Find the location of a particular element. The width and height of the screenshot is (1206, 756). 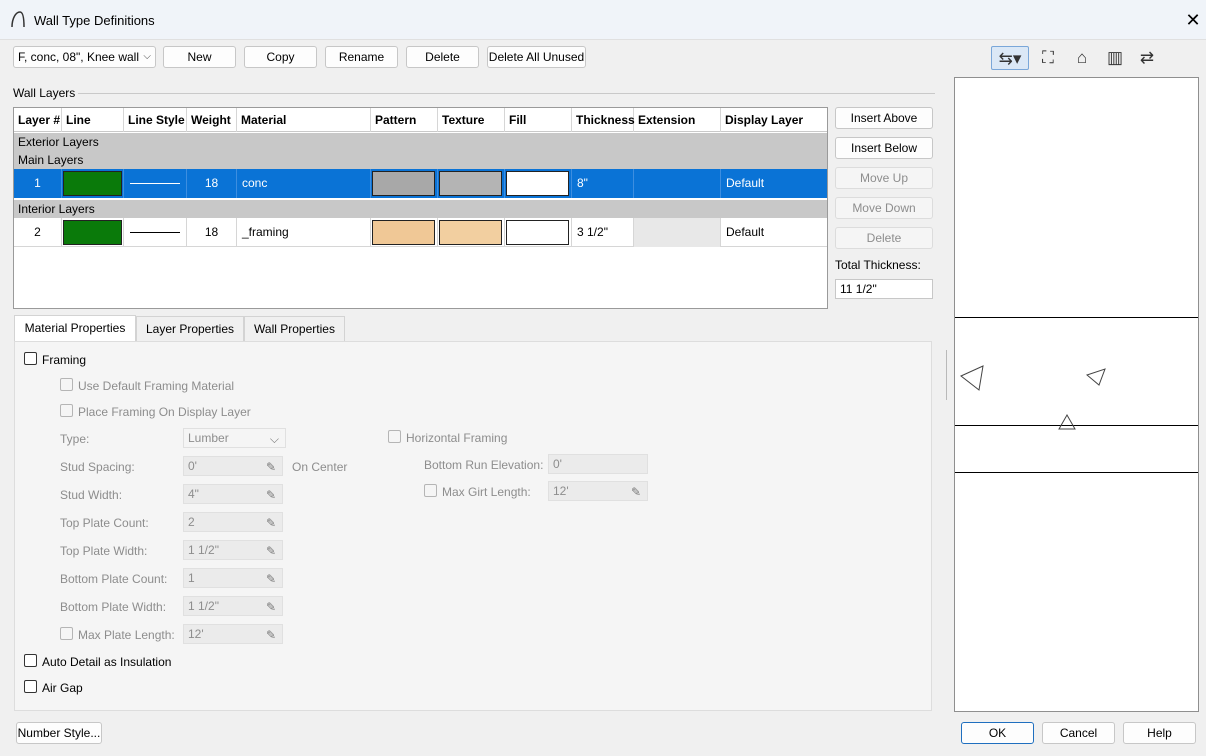

framing-checkbox is located at coordinates (30, 358).